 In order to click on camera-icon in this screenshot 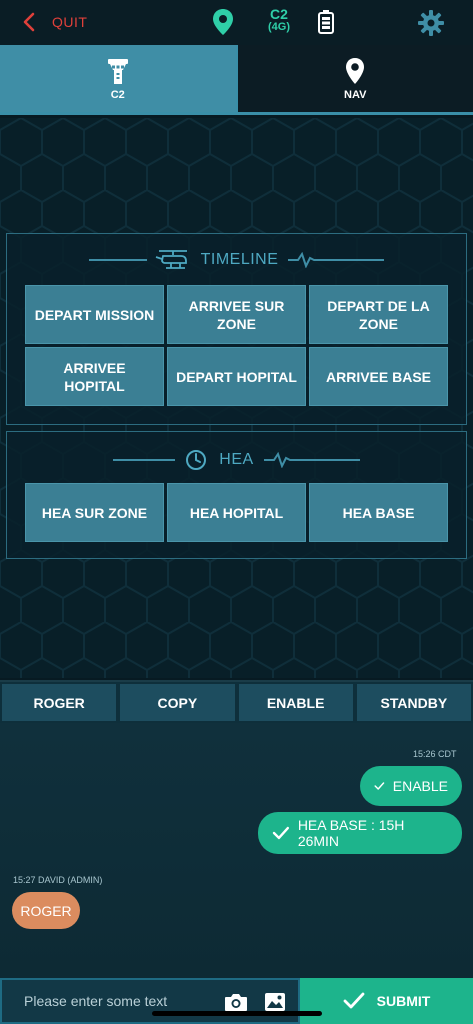, I will do `click(236, 1002)`.